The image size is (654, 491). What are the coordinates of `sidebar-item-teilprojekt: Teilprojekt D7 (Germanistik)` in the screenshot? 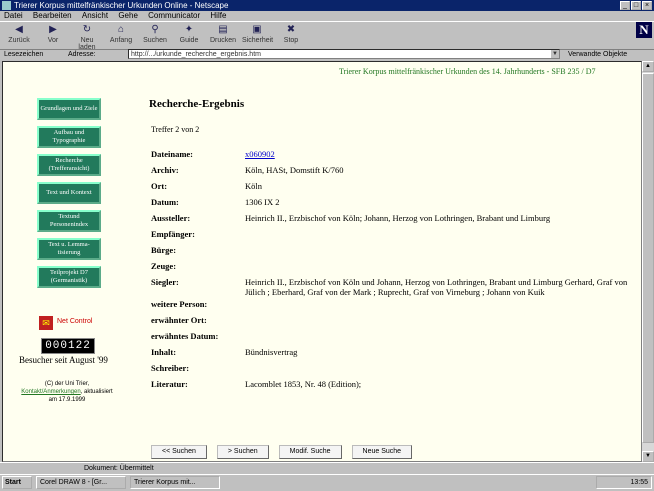 It's located at (69, 277).